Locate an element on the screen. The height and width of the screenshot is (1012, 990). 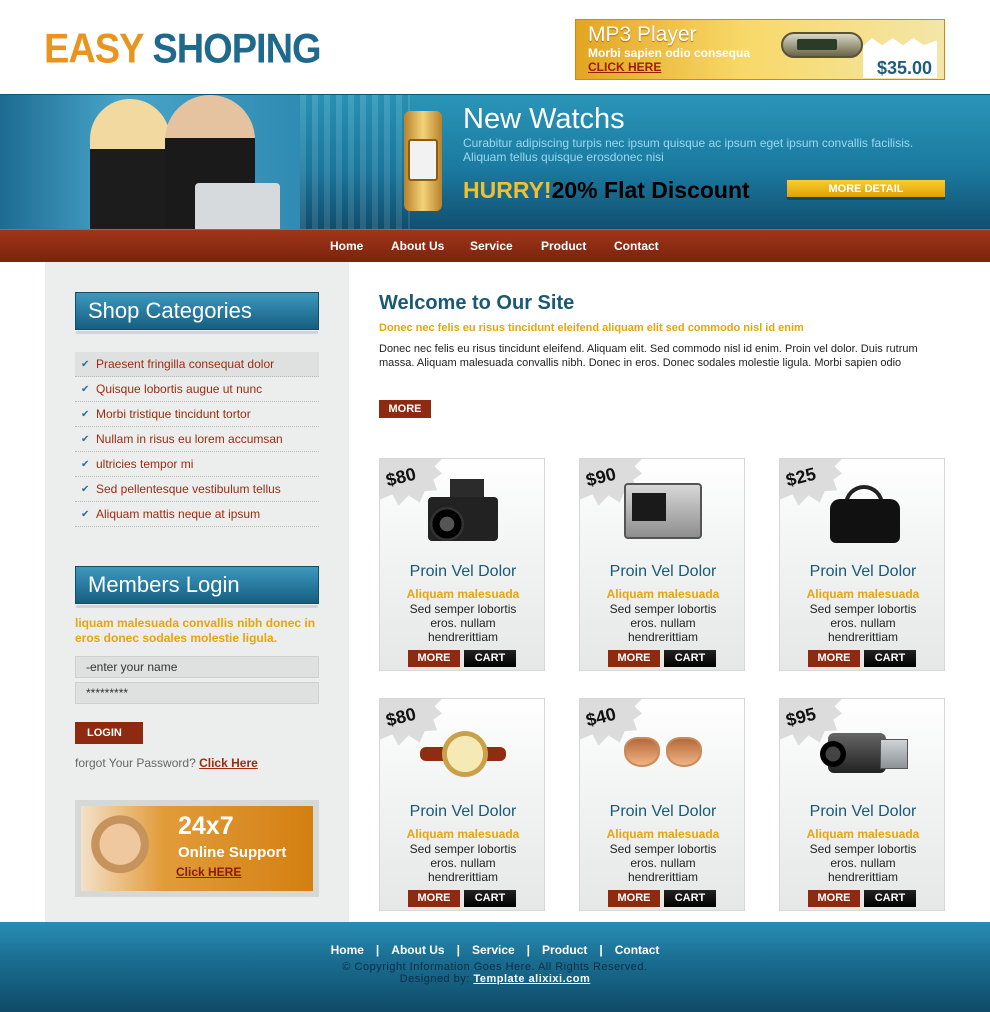
category-item: ✔ Quisque lobortis augue ut nunc is located at coordinates (197, 389).